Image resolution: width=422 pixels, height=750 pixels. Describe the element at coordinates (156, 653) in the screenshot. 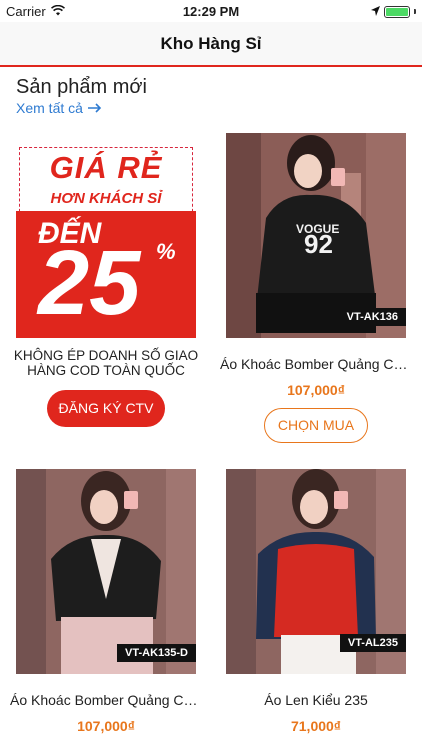

I see `product-code-tag: VT-AK135-D` at that location.